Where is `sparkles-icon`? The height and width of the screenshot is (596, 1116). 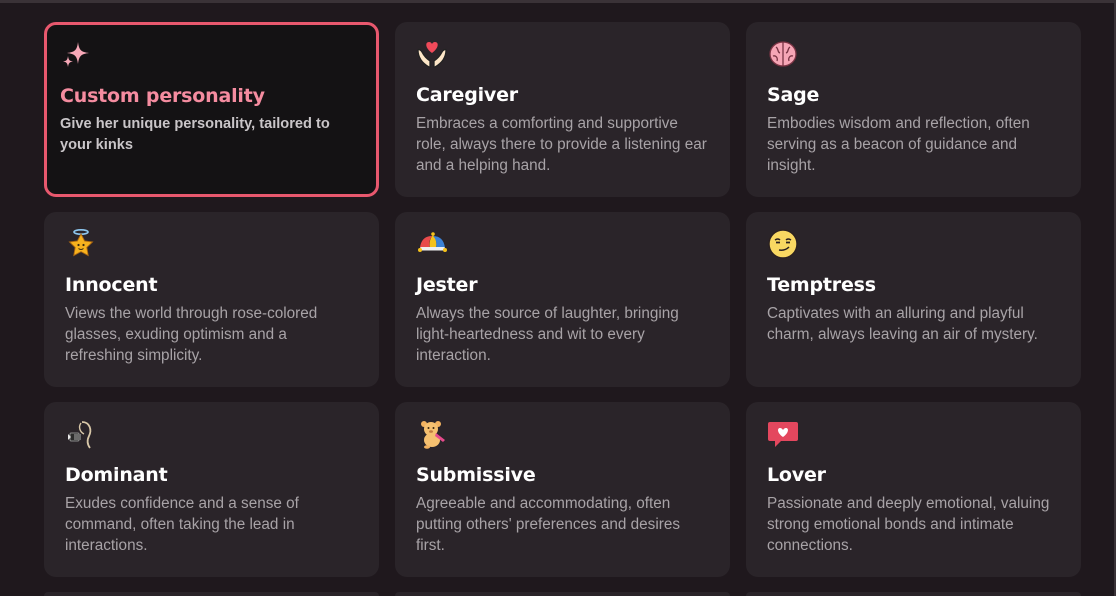 sparkles-icon is located at coordinates (76, 54).